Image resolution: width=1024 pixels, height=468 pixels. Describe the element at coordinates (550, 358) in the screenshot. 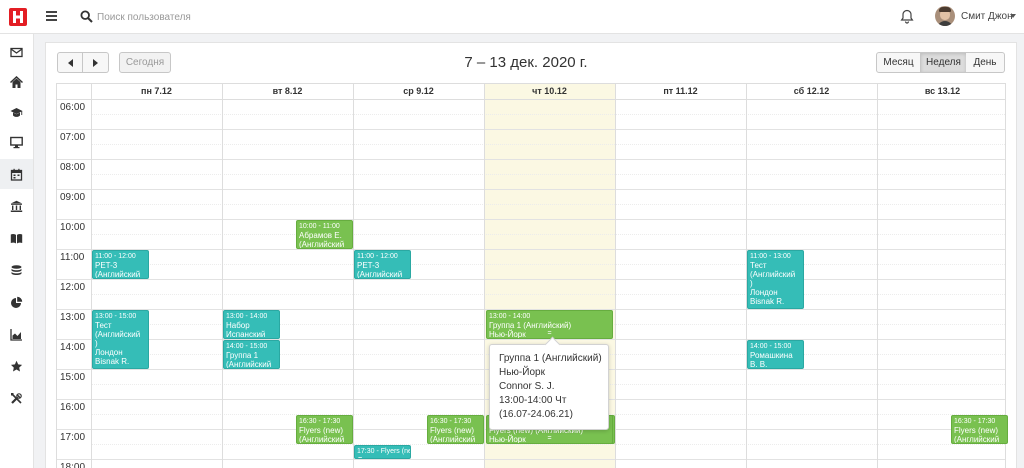

I see `tooltip-line: Группа 1 (Английский)` at that location.